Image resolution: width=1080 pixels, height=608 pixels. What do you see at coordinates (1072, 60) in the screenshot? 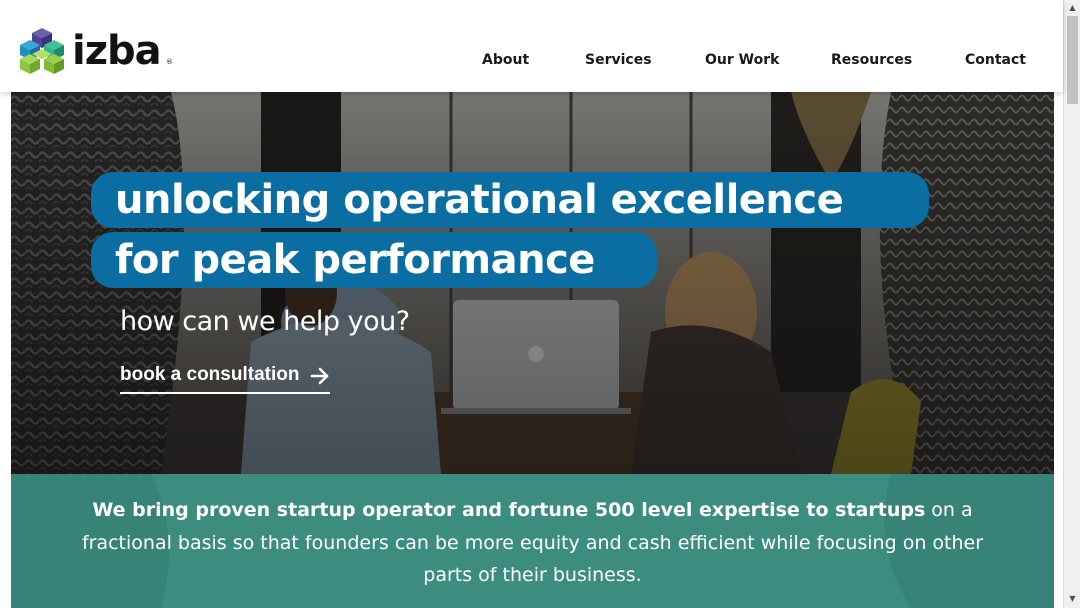
I see `scroll-thumb` at bounding box center [1072, 60].